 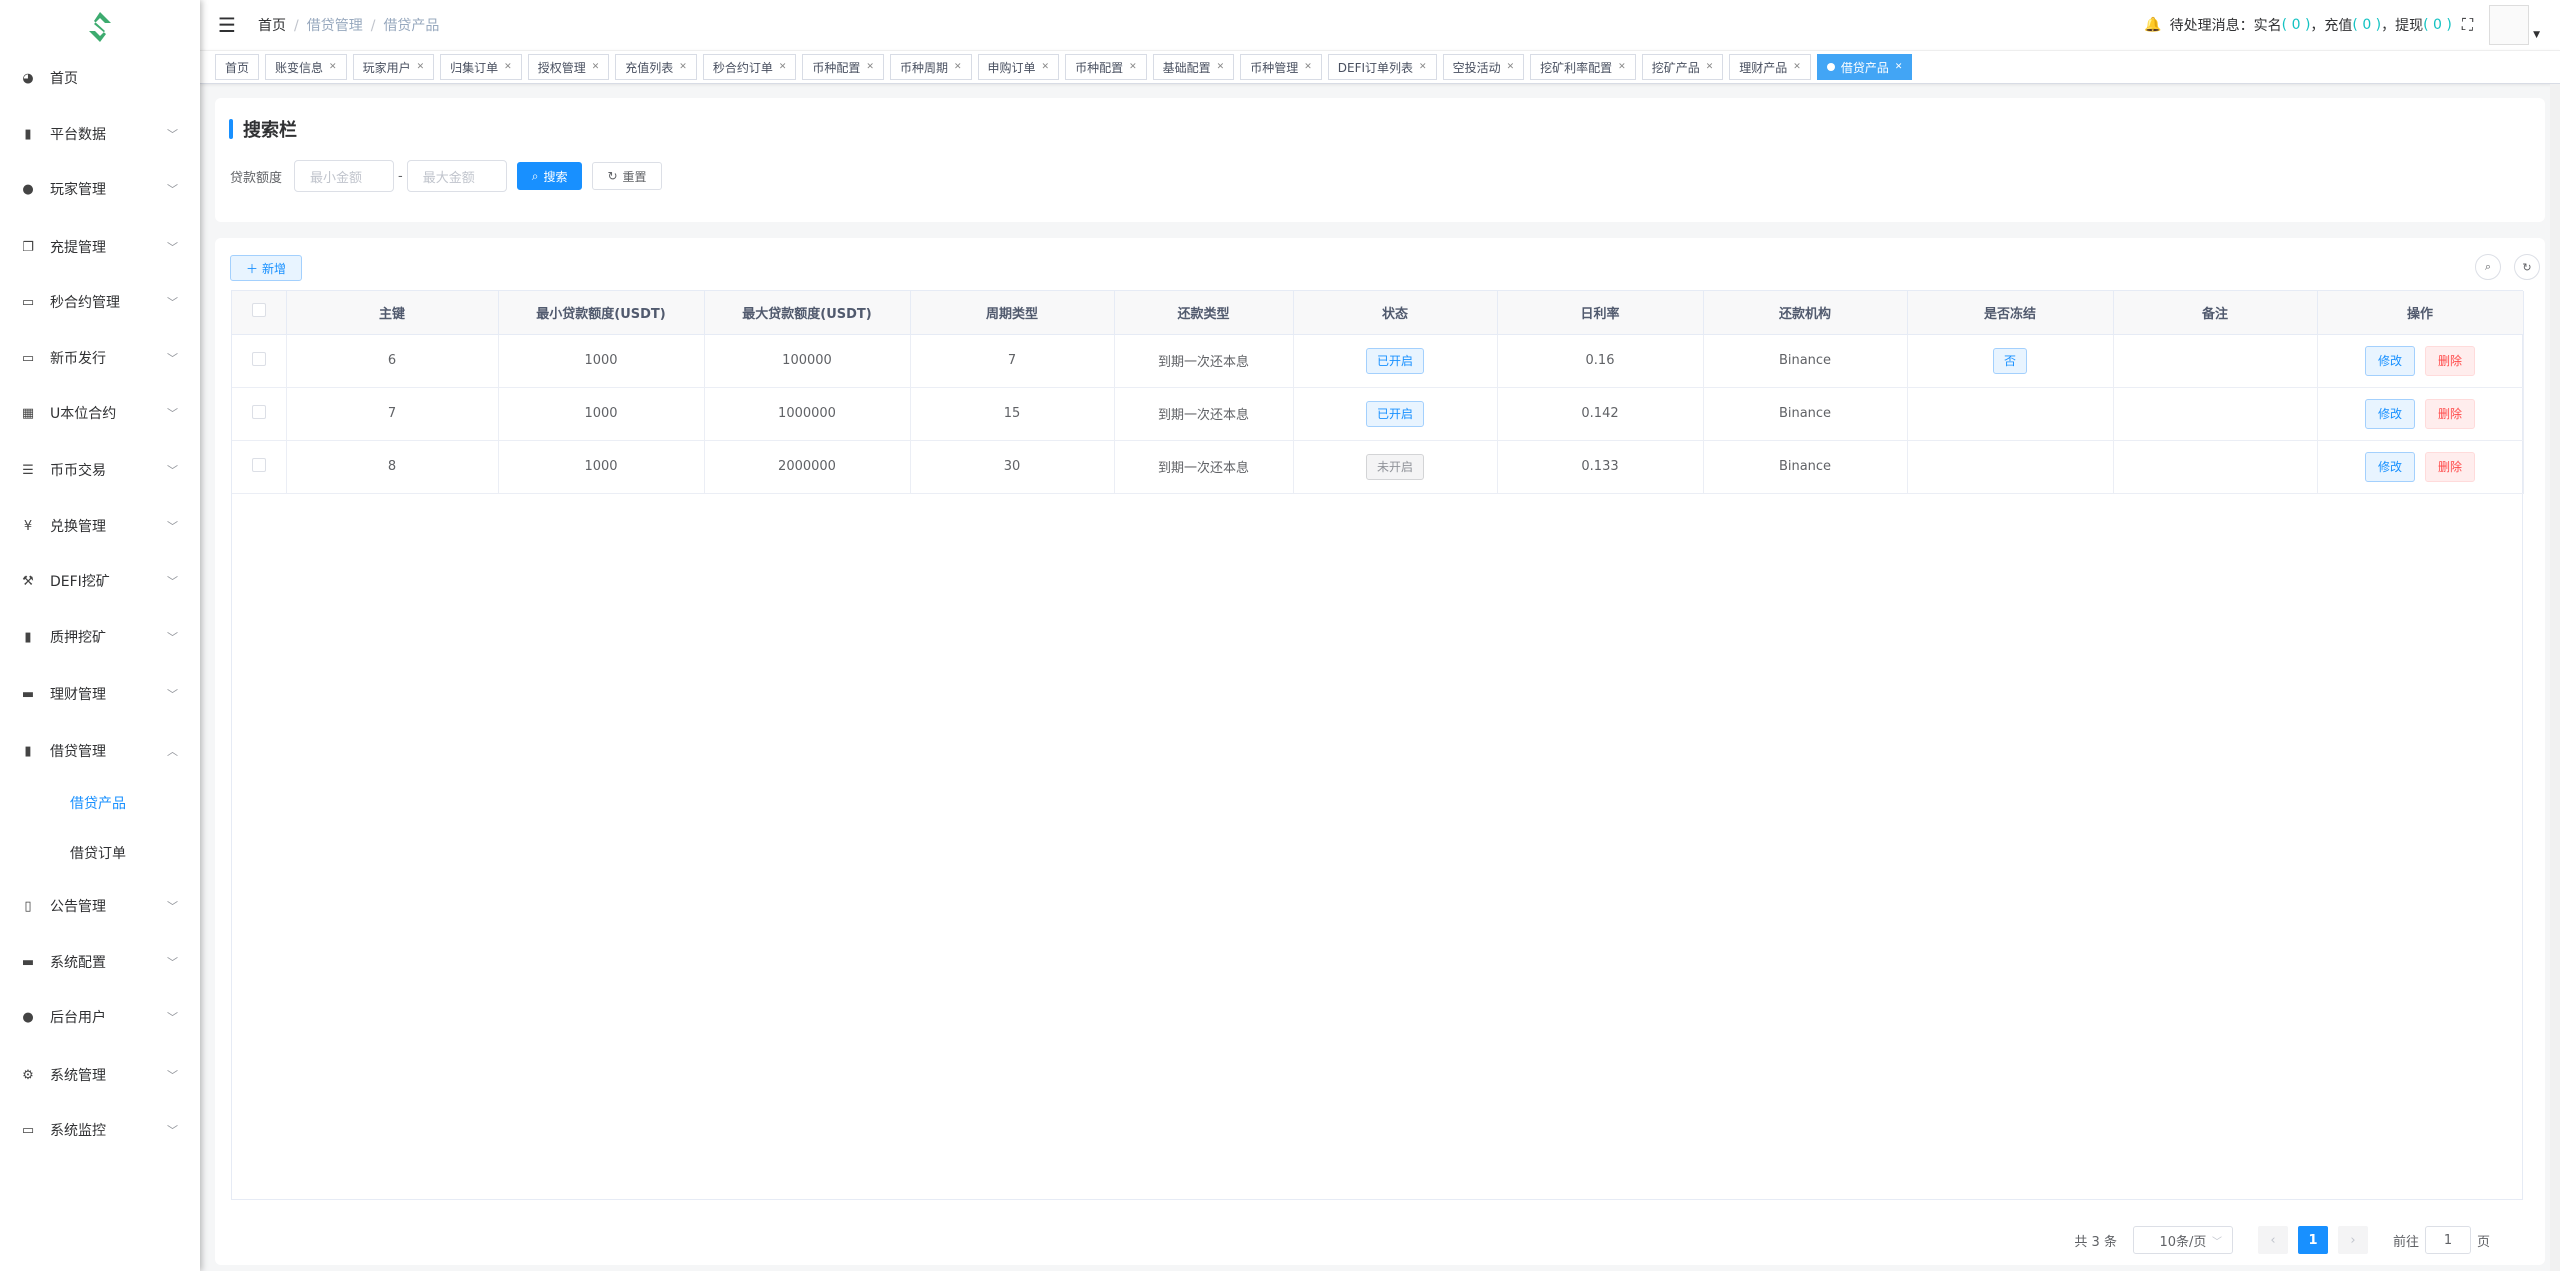 What do you see at coordinates (1281, 67) in the screenshot?
I see `tag-item: 币种管理 ✕` at bounding box center [1281, 67].